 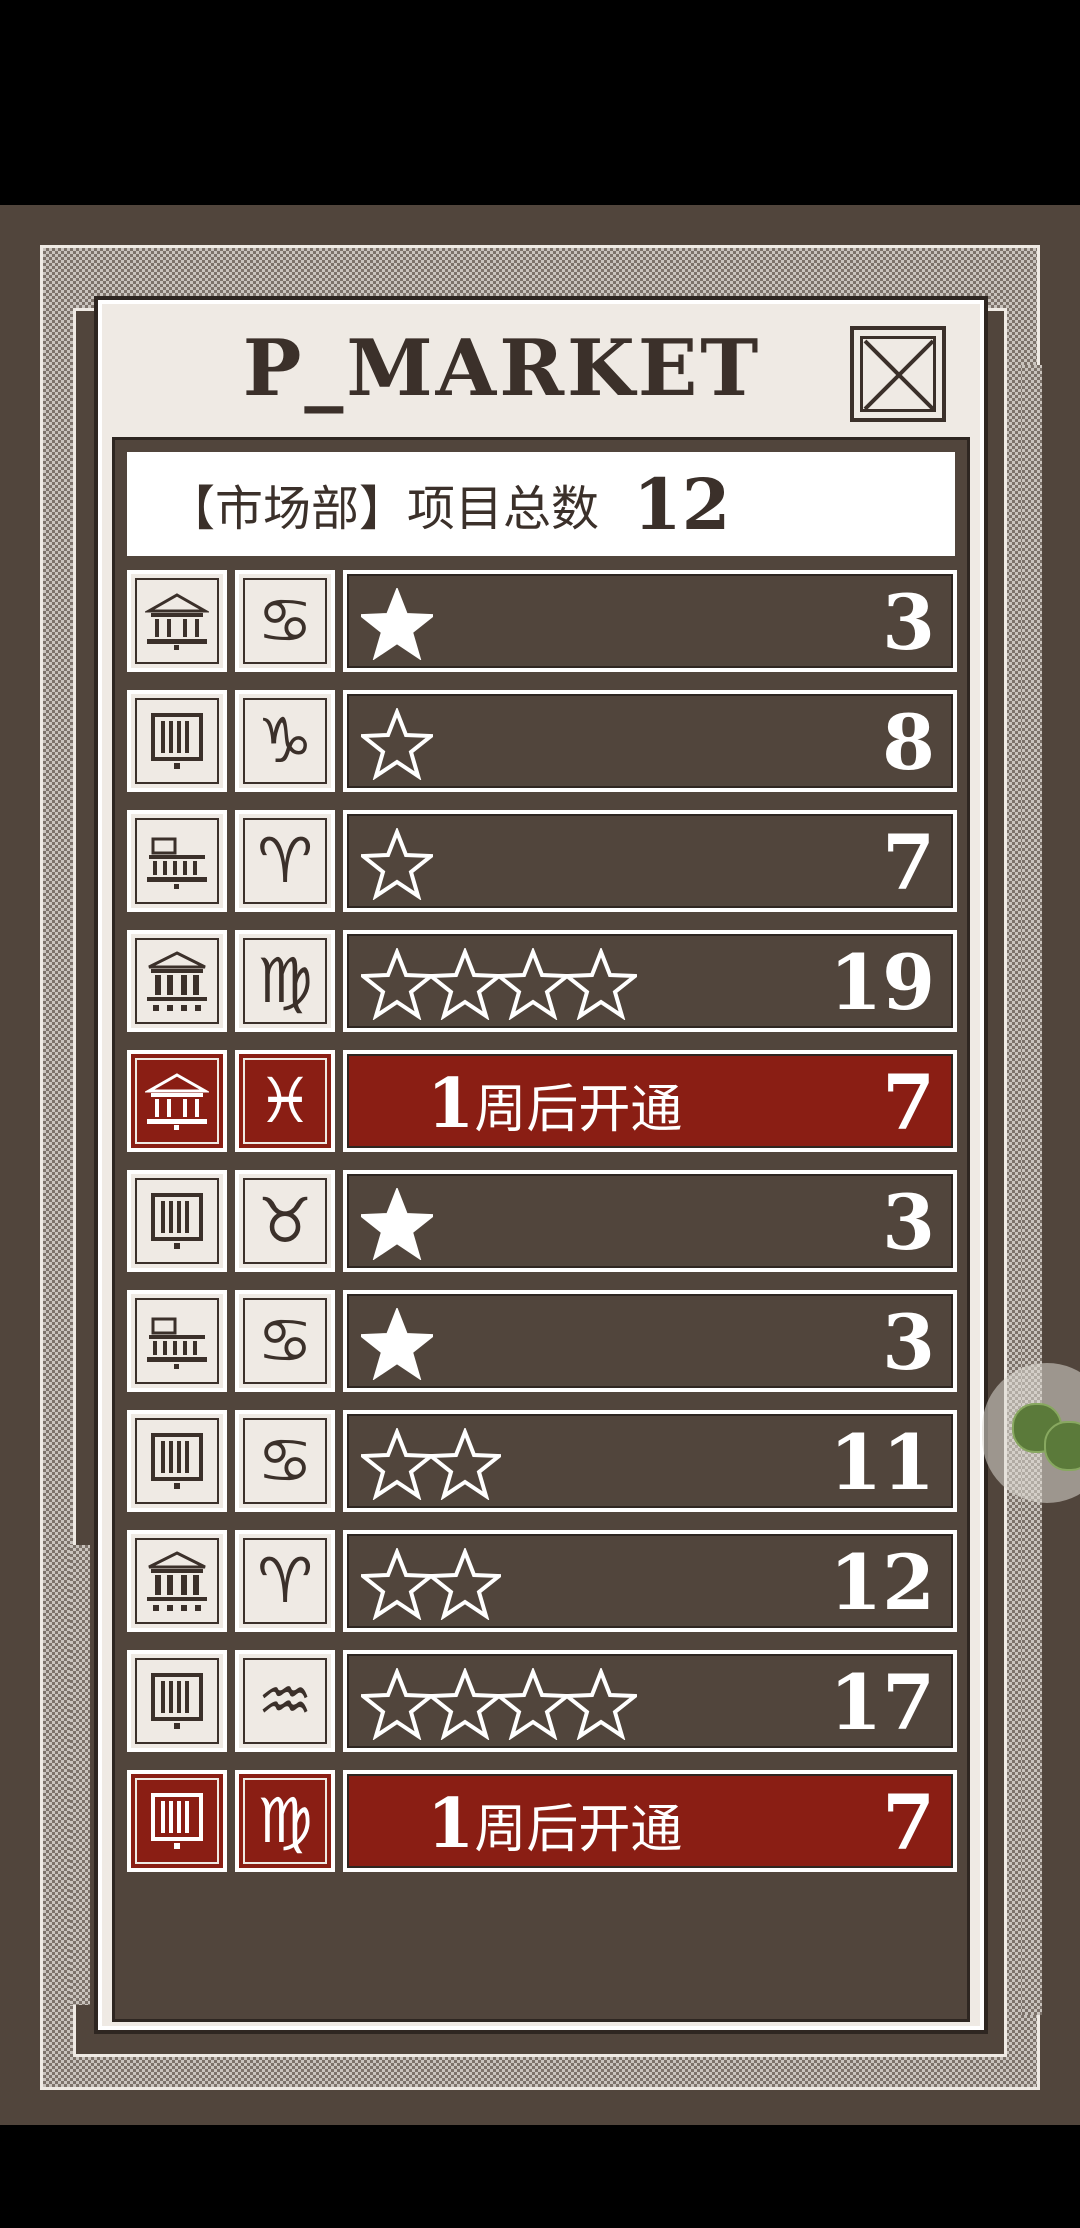 I want to click on project-bar: 11, so click(x=650, y=1461).